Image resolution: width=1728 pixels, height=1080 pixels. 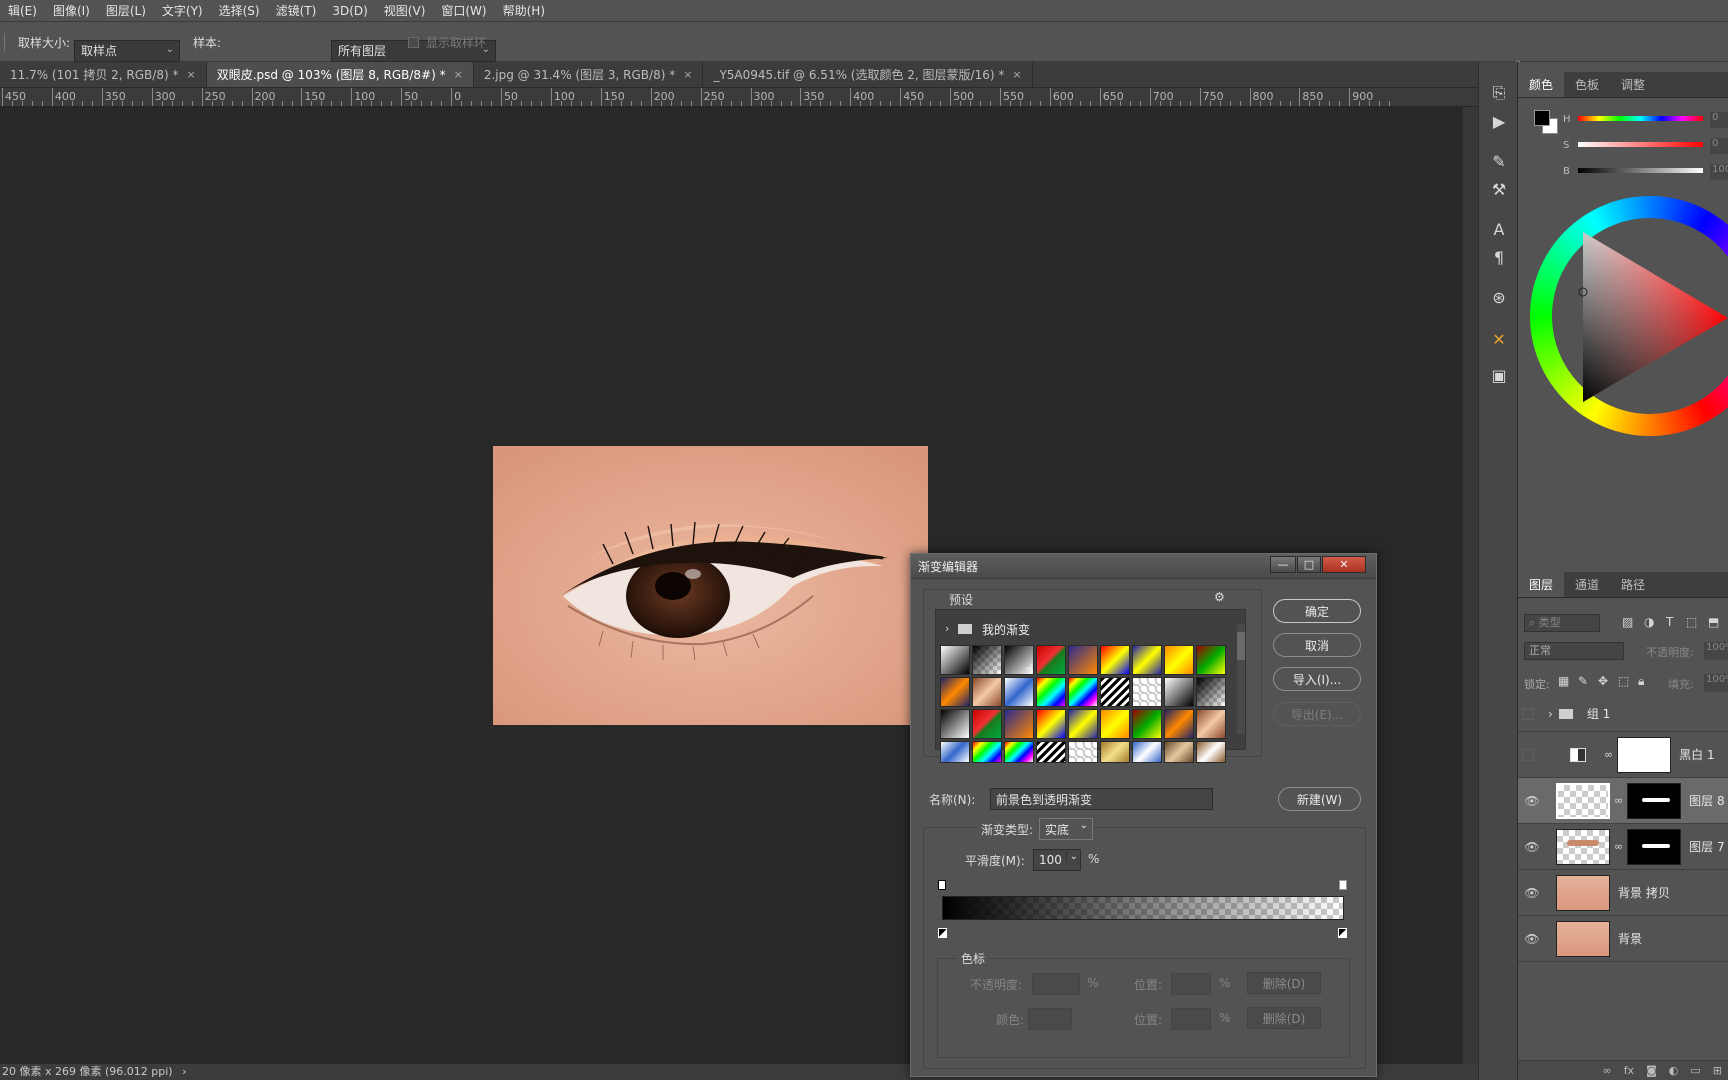 What do you see at coordinates (1633, 84) in the screenshot?
I see `tab-adjustments: 调整` at bounding box center [1633, 84].